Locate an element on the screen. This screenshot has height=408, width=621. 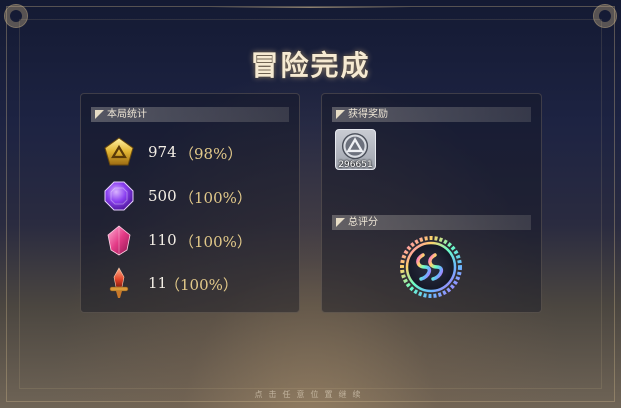
rating-header-label: 总评分 is located at coordinates (363, 222).